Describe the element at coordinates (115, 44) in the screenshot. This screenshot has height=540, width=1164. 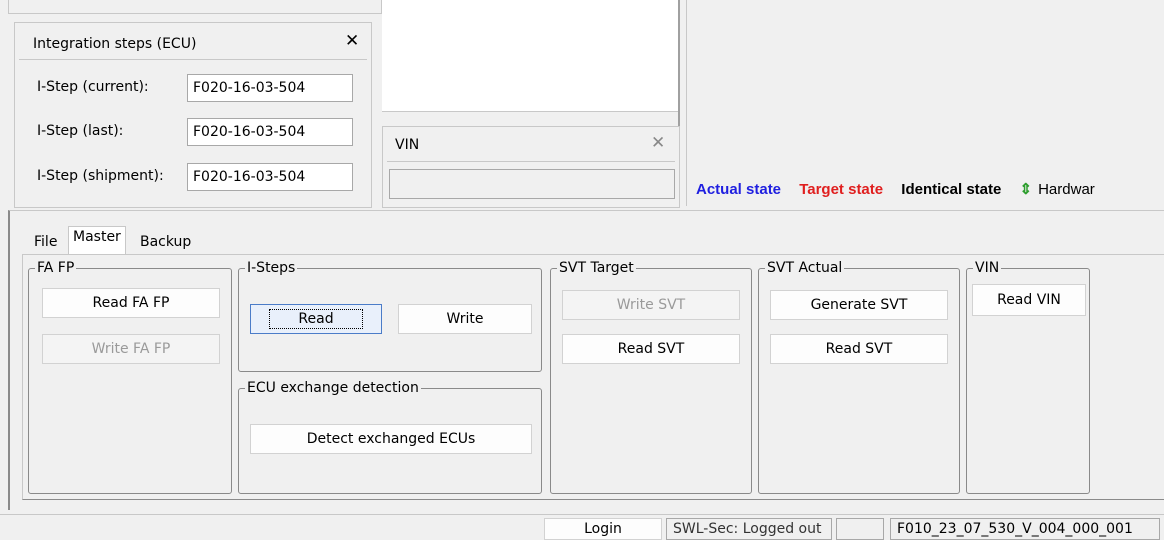
I see `integration-steps-title: Integration steps (ECU)` at that location.